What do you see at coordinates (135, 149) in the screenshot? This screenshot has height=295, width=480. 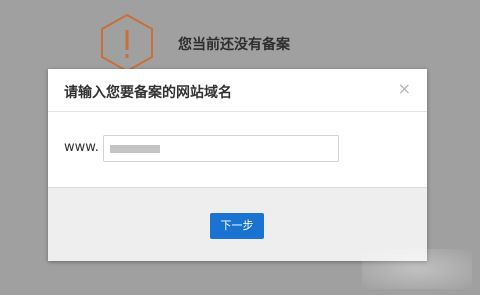 I see `domain-input-redacted-value` at bounding box center [135, 149].